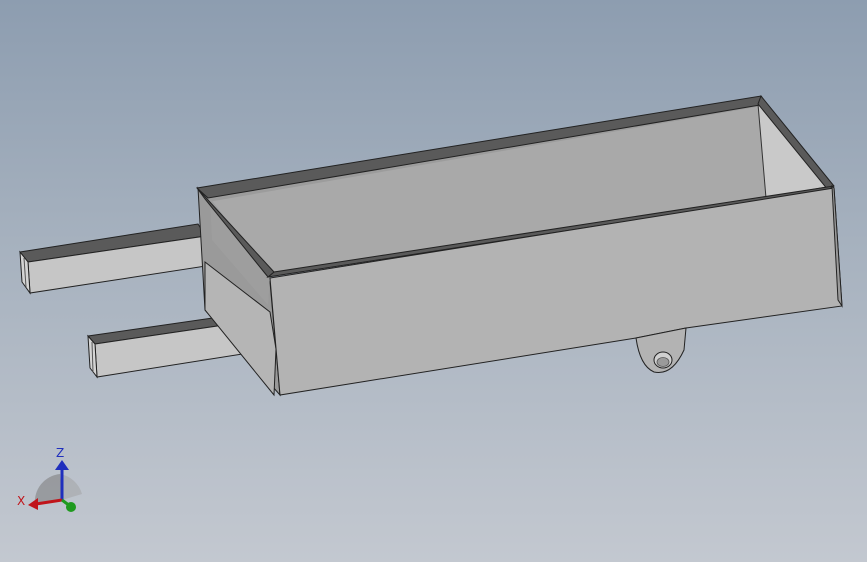 The image size is (867, 562). Describe the element at coordinates (60, 453) in the screenshot. I see `z-axis-label: Z` at that location.